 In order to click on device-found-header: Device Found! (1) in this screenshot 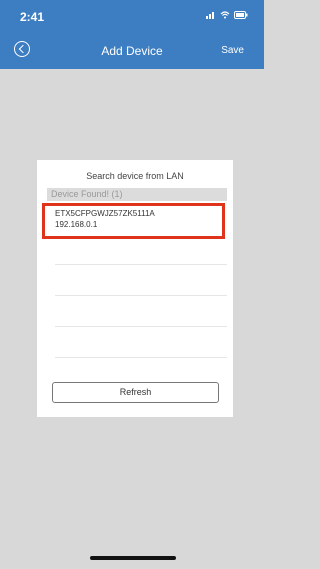, I will do `click(137, 194)`.